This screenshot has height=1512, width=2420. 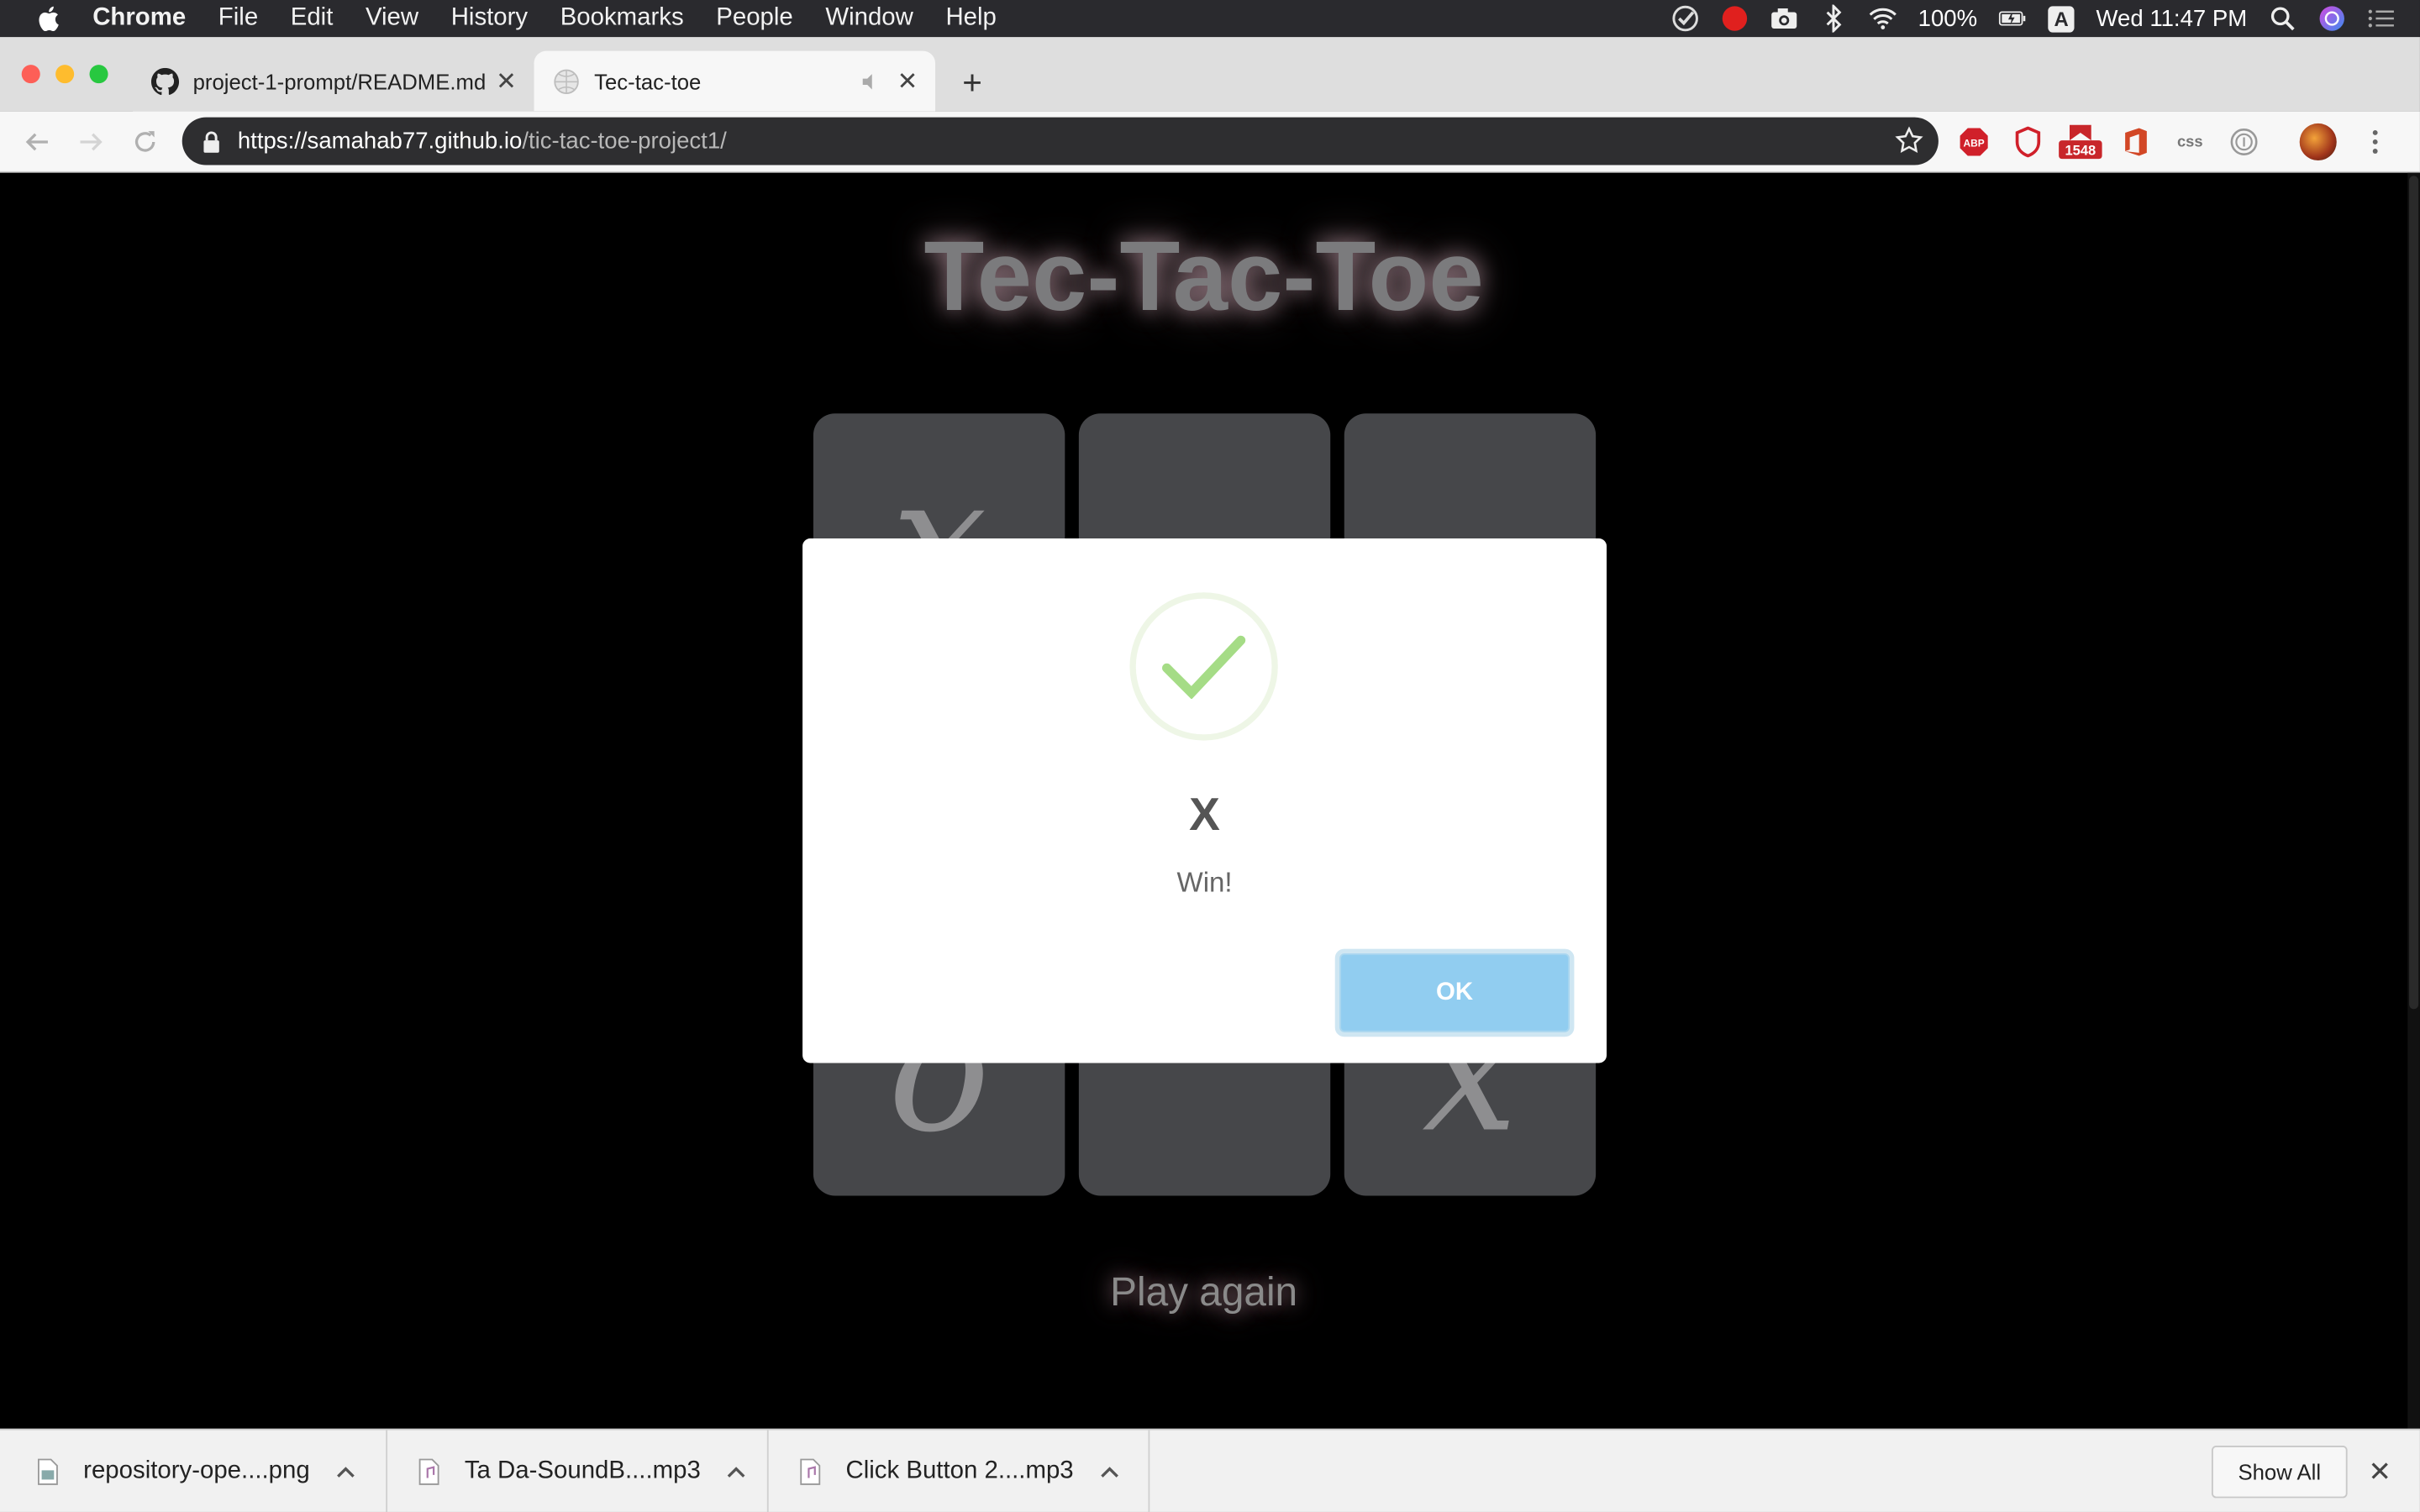 I want to click on svg-text: ABP, so click(x=1975, y=143).